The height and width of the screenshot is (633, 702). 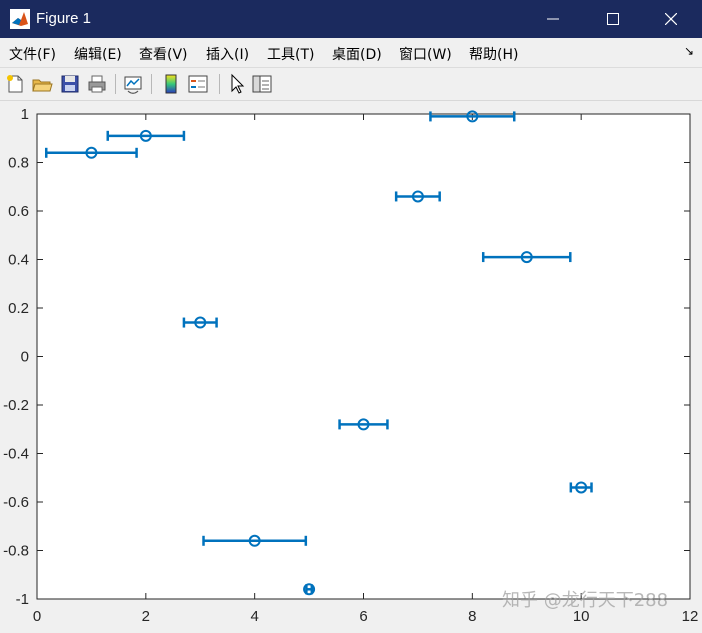 What do you see at coordinates (227, 54) in the screenshot?
I see `menu-insert: 插入(I)` at bounding box center [227, 54].